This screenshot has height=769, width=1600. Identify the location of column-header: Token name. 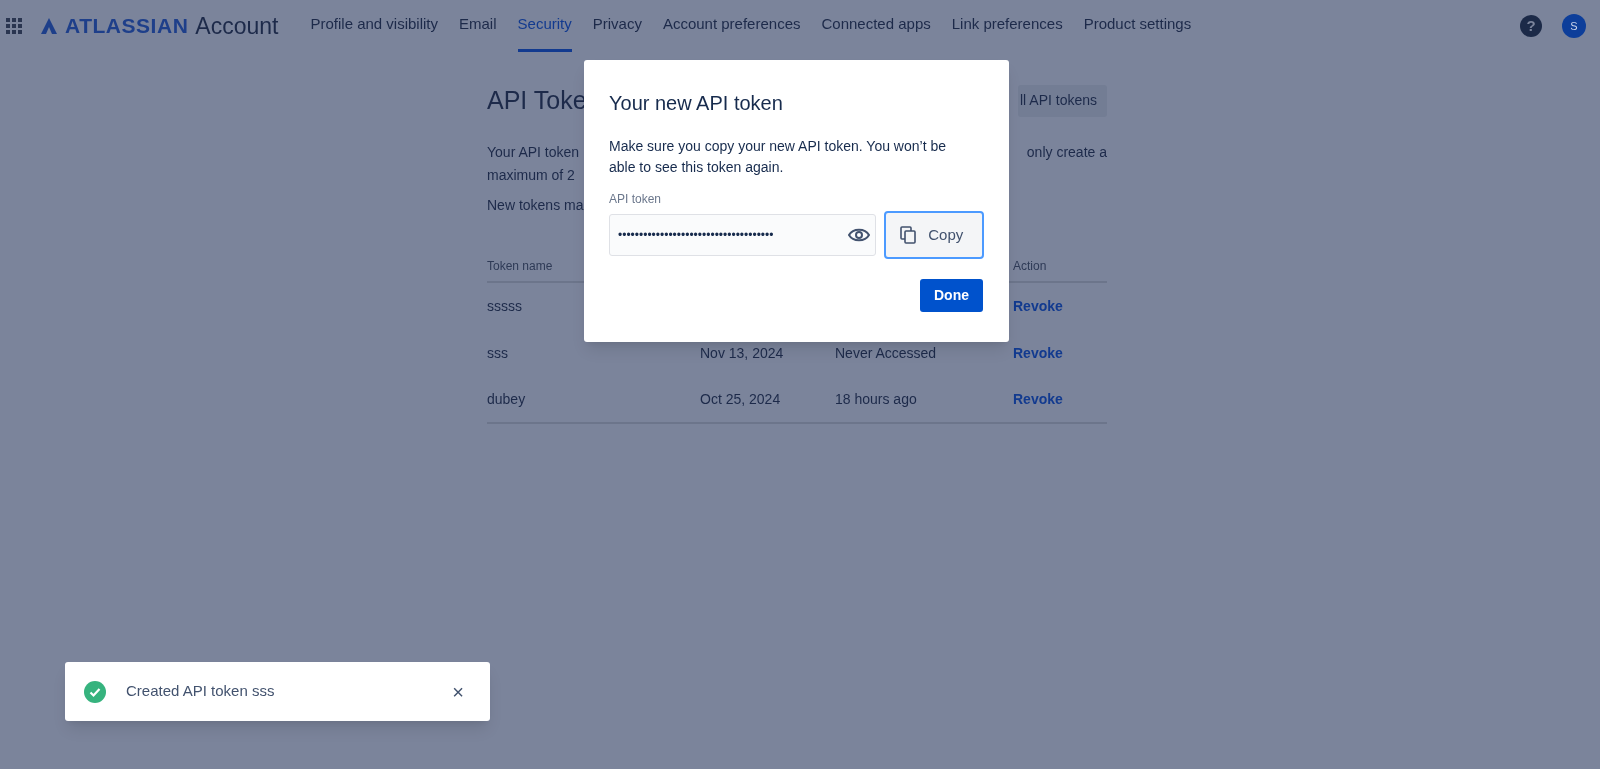
(520, 266).